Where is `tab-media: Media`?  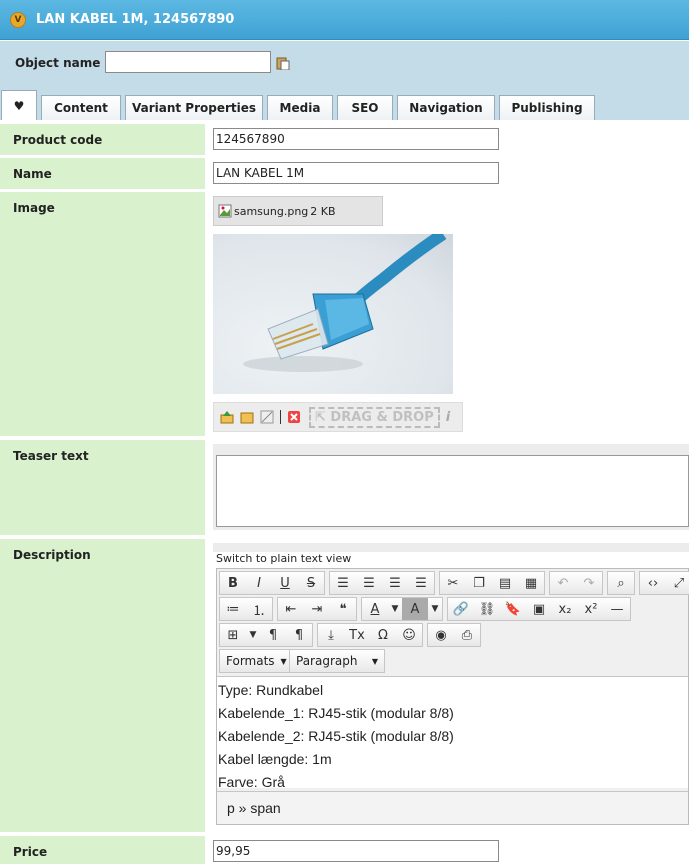 tab-media: Media is located at coordinates (300, 107).